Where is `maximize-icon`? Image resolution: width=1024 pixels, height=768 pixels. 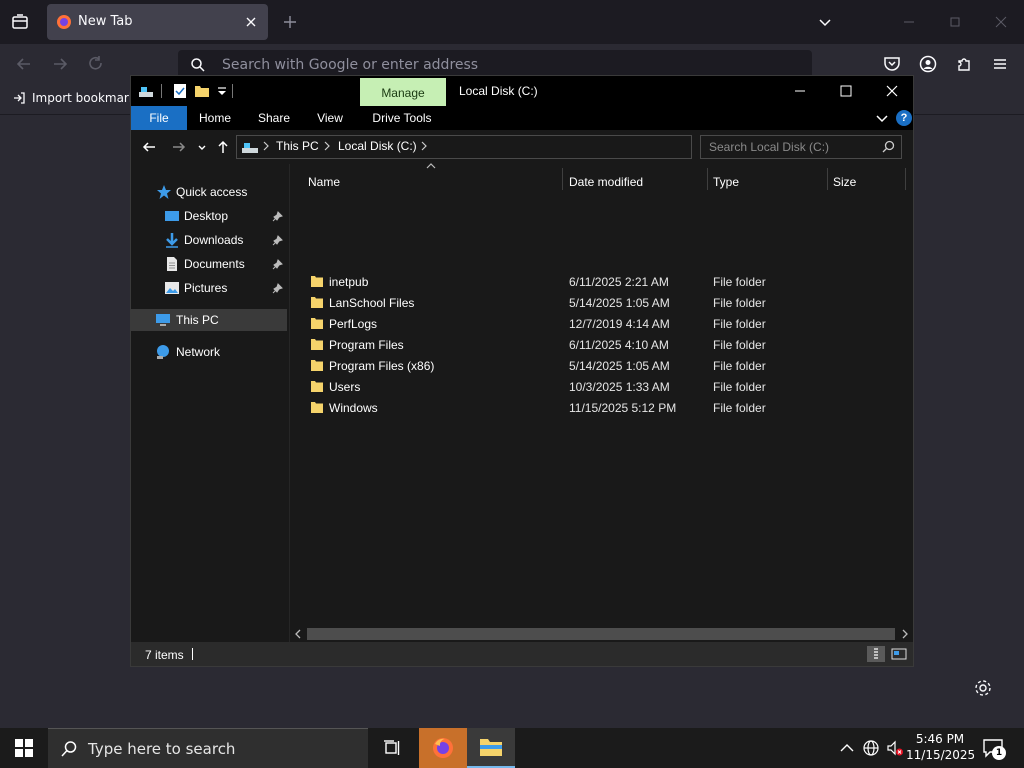 maximize-icon is located at coordinates (846, 91).